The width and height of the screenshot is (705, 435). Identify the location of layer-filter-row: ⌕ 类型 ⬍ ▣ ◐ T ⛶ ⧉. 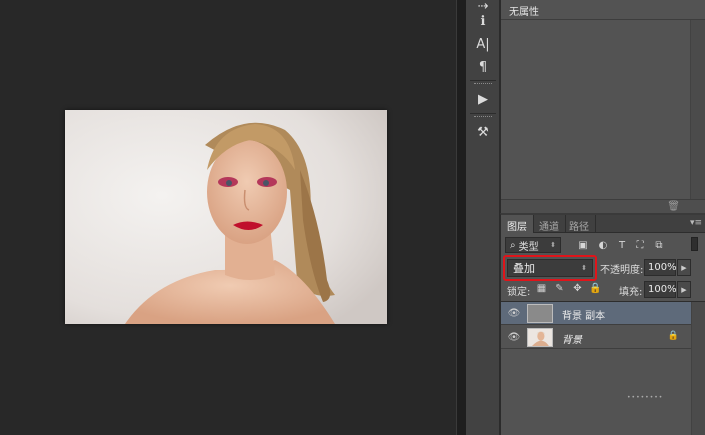
(603, 246).